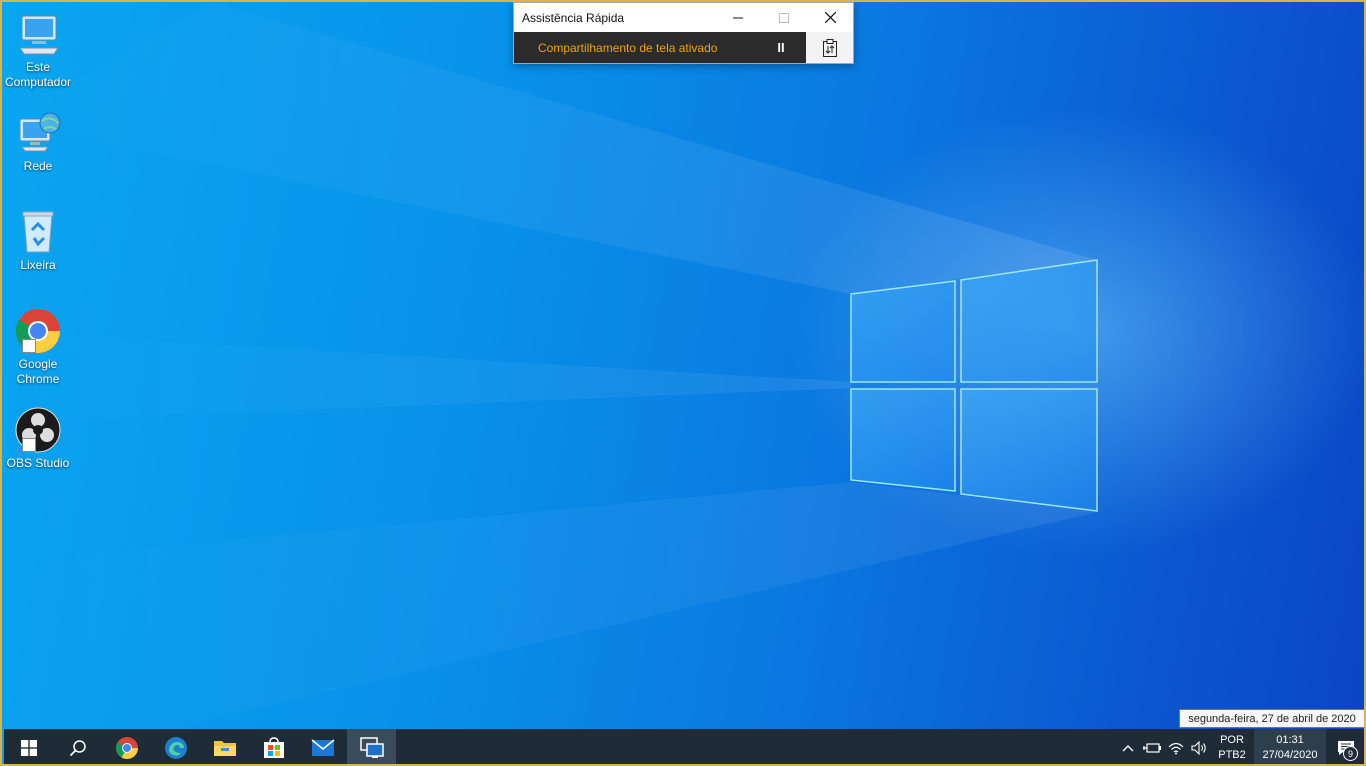  I want to click on minimize-icon, so click(738, 17).